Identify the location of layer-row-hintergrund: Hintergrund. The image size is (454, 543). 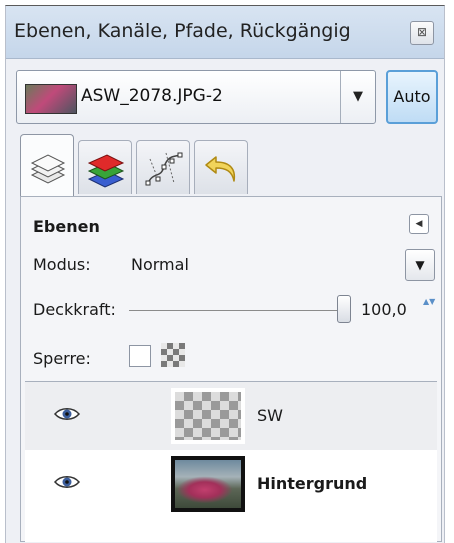
(231, 484).